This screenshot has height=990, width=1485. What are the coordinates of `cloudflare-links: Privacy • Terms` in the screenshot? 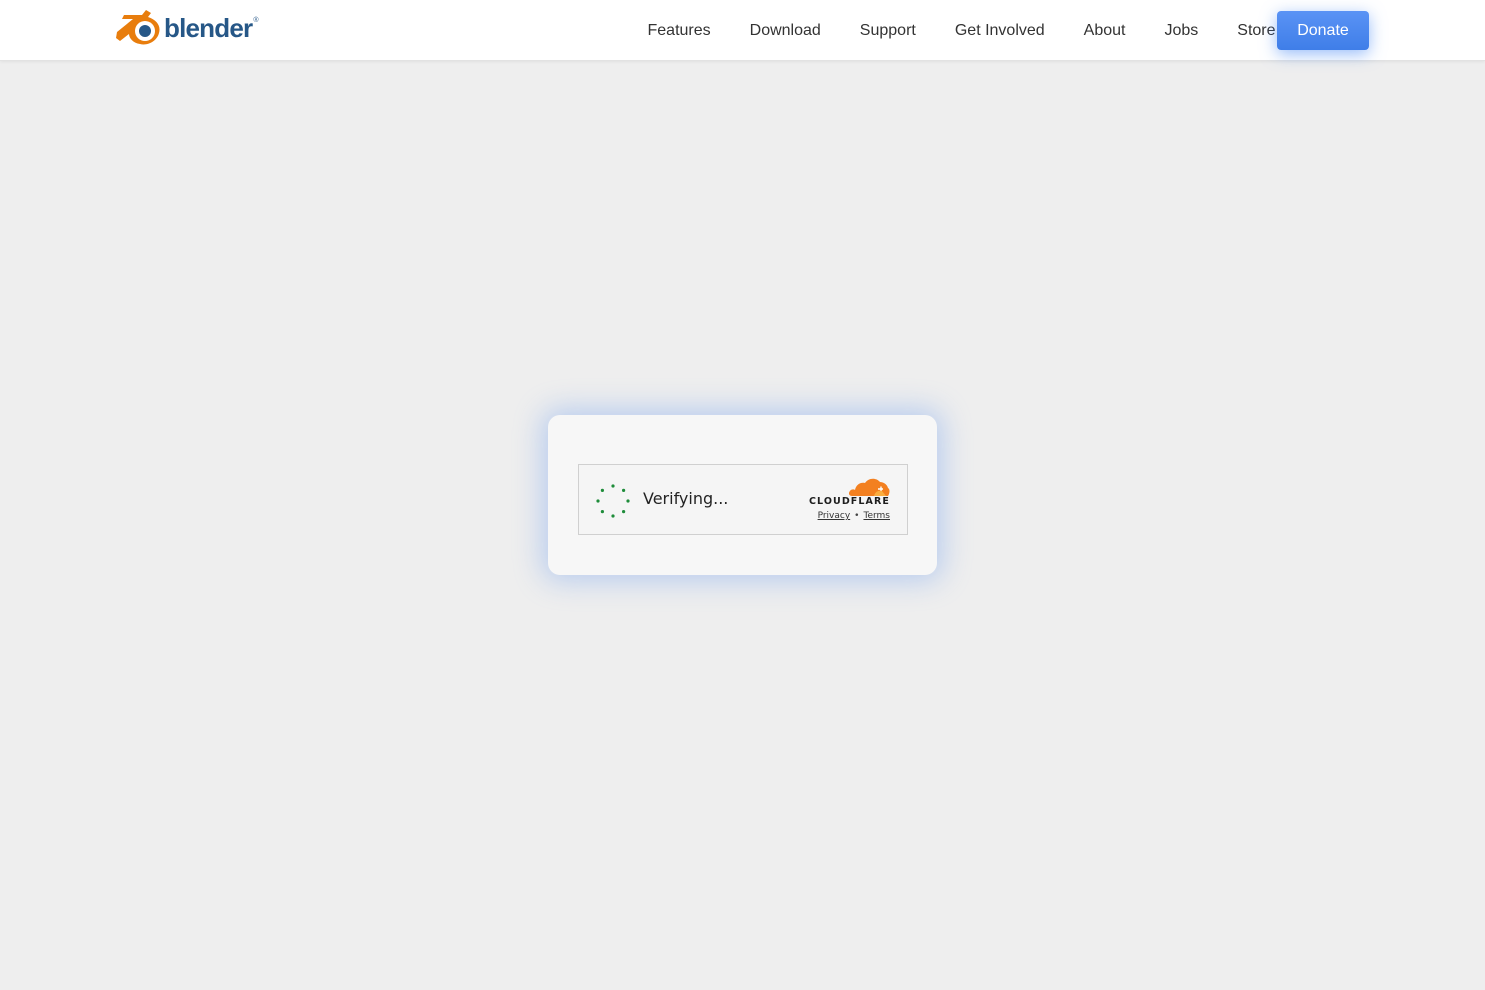 It's located at (854, 516).